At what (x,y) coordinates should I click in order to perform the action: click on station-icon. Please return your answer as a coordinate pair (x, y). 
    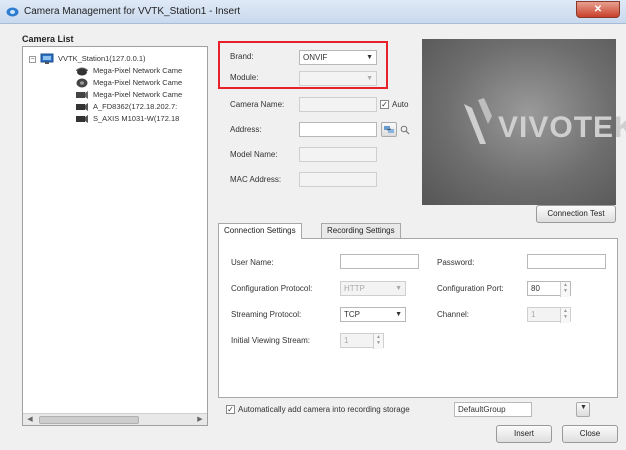
    Looking at the image, I should click on (47, 58).